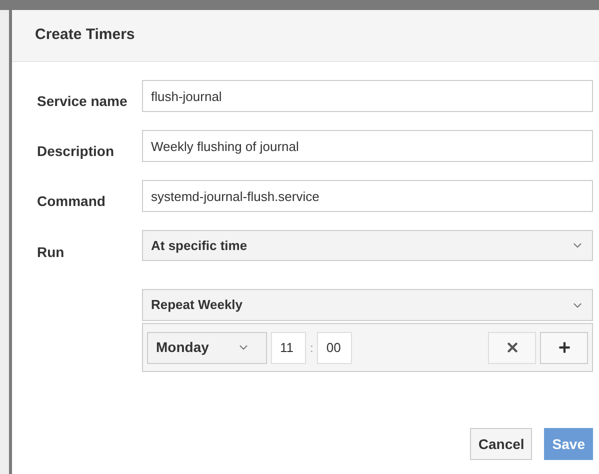 This screenshot has height=474, width=599. I want to click on cancel-button: Cancel, so click(501, 444).